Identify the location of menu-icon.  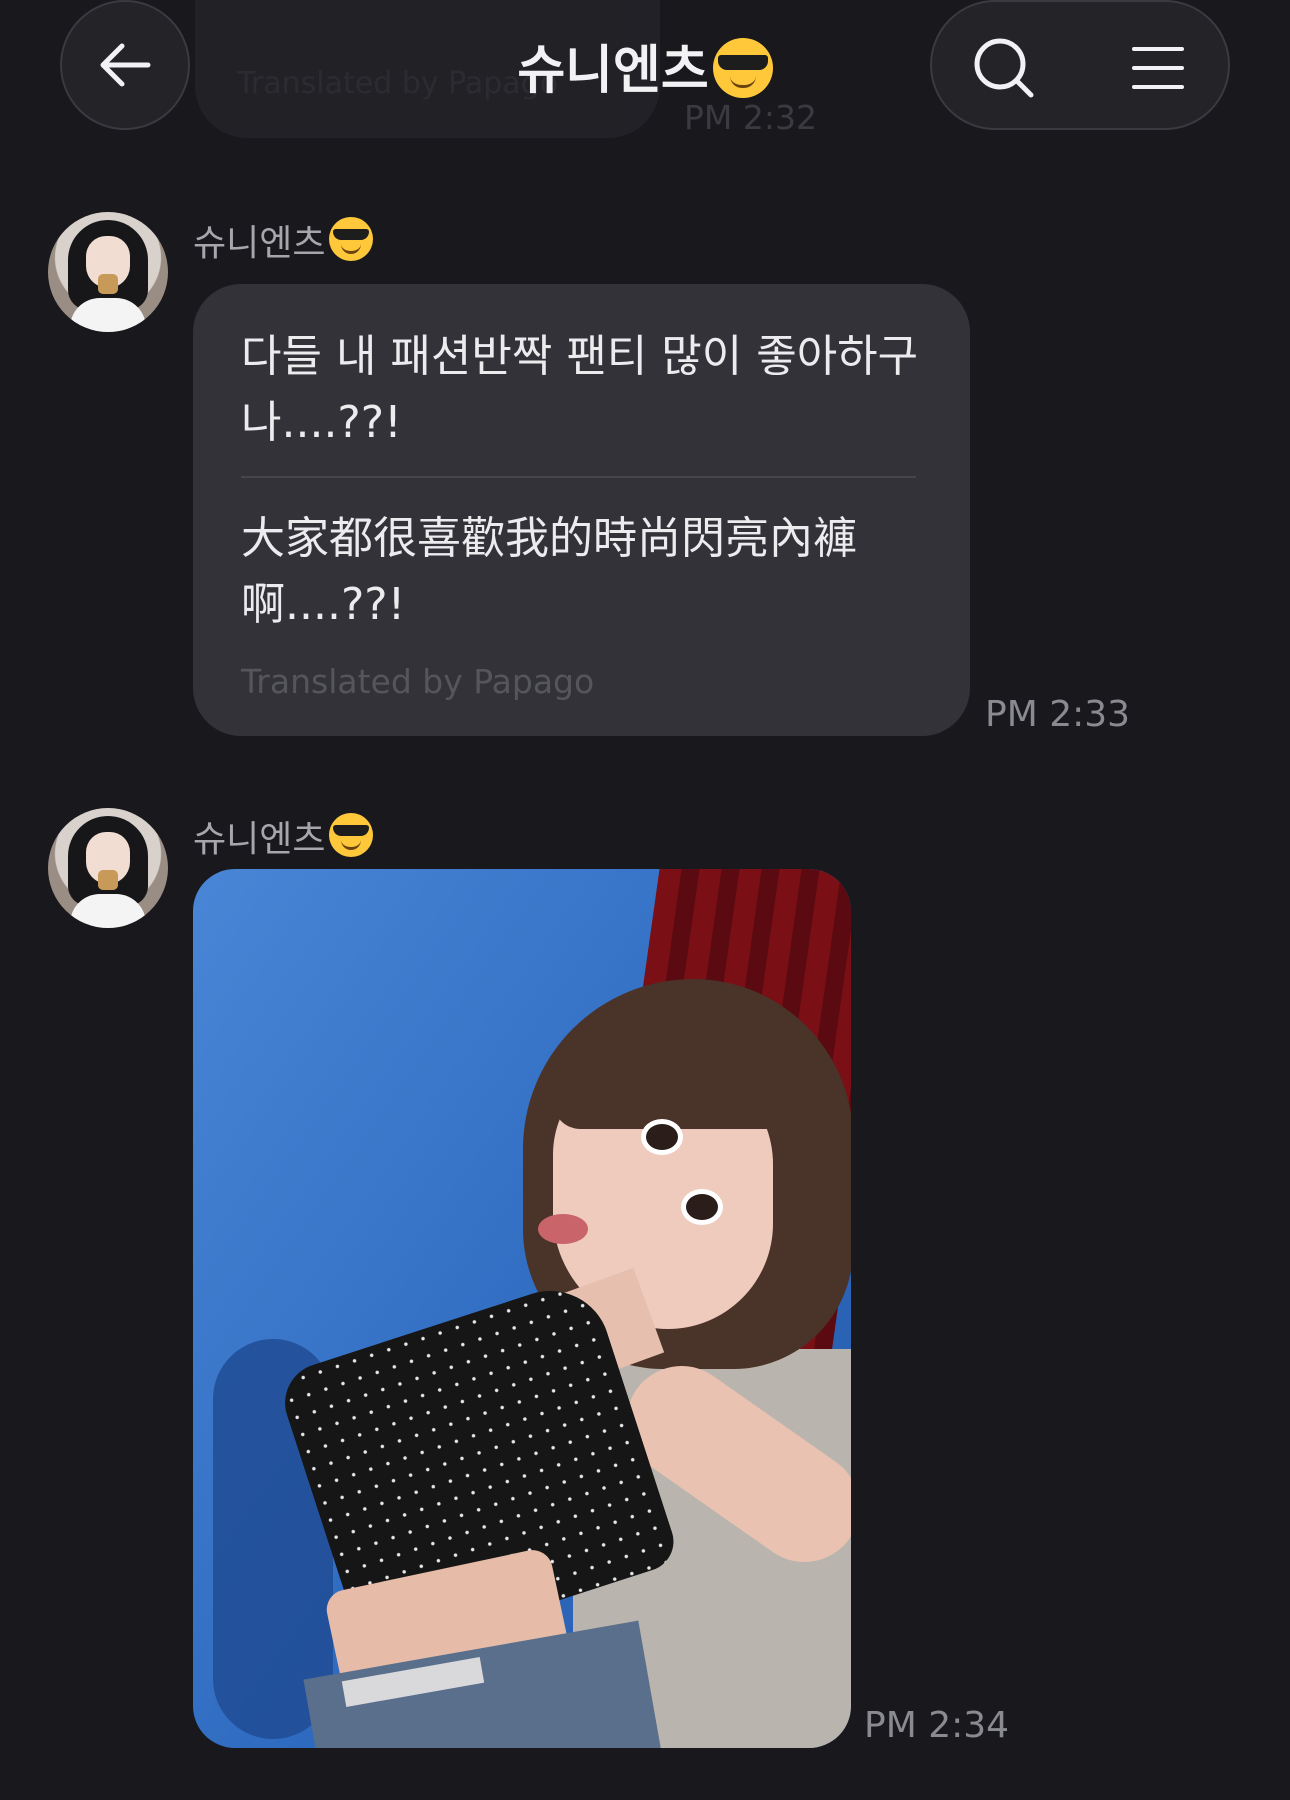
(1158, 68).